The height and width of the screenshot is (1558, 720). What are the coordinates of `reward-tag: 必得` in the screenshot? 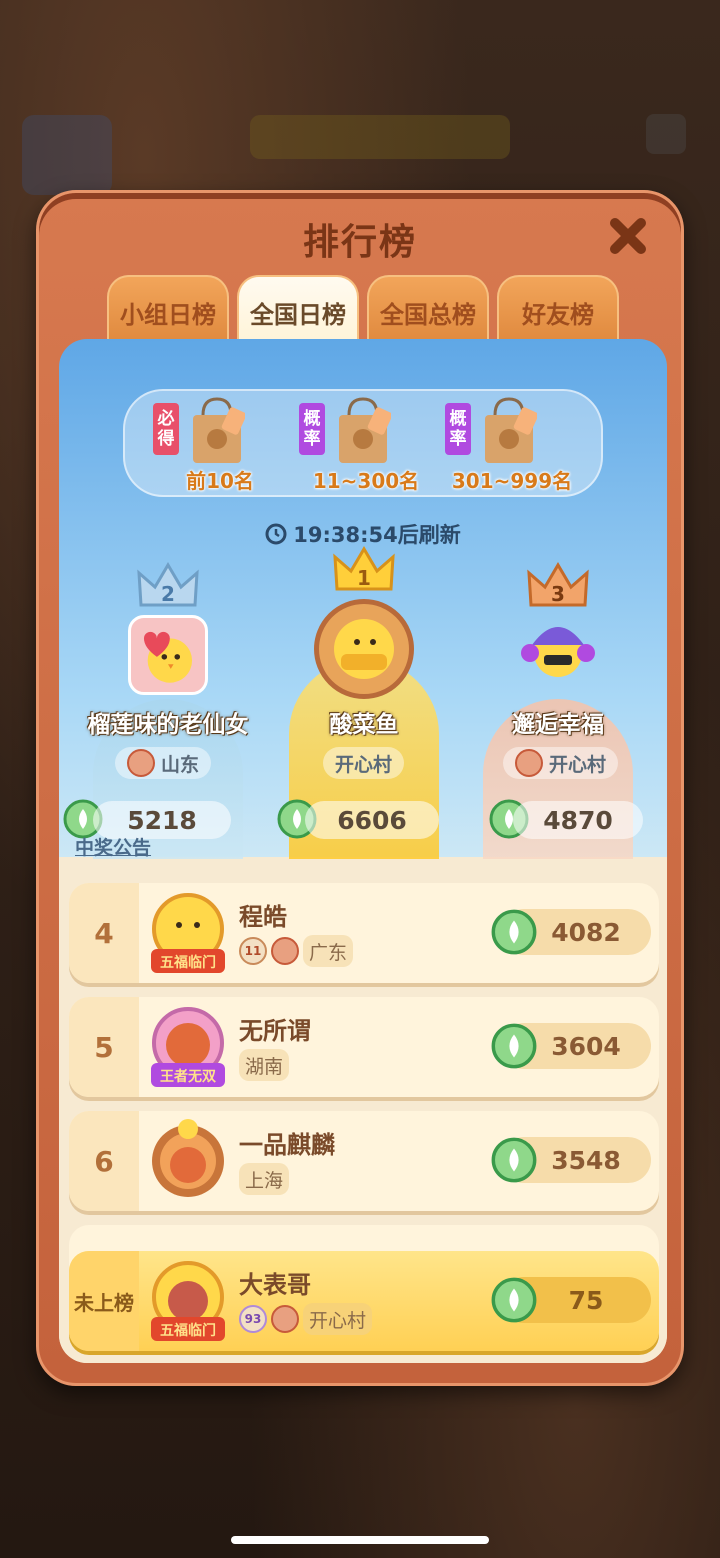 It's located at (166, 429).